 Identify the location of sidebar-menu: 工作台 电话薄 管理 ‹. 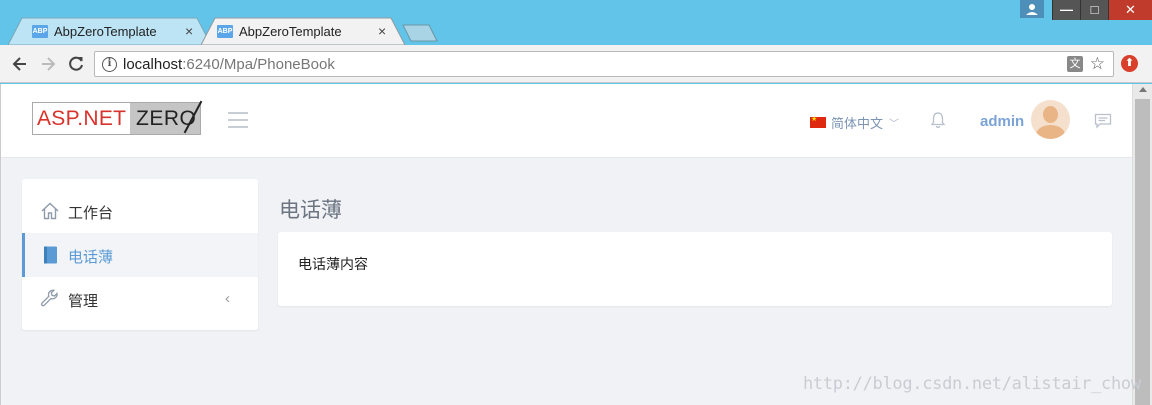
(140, 254).